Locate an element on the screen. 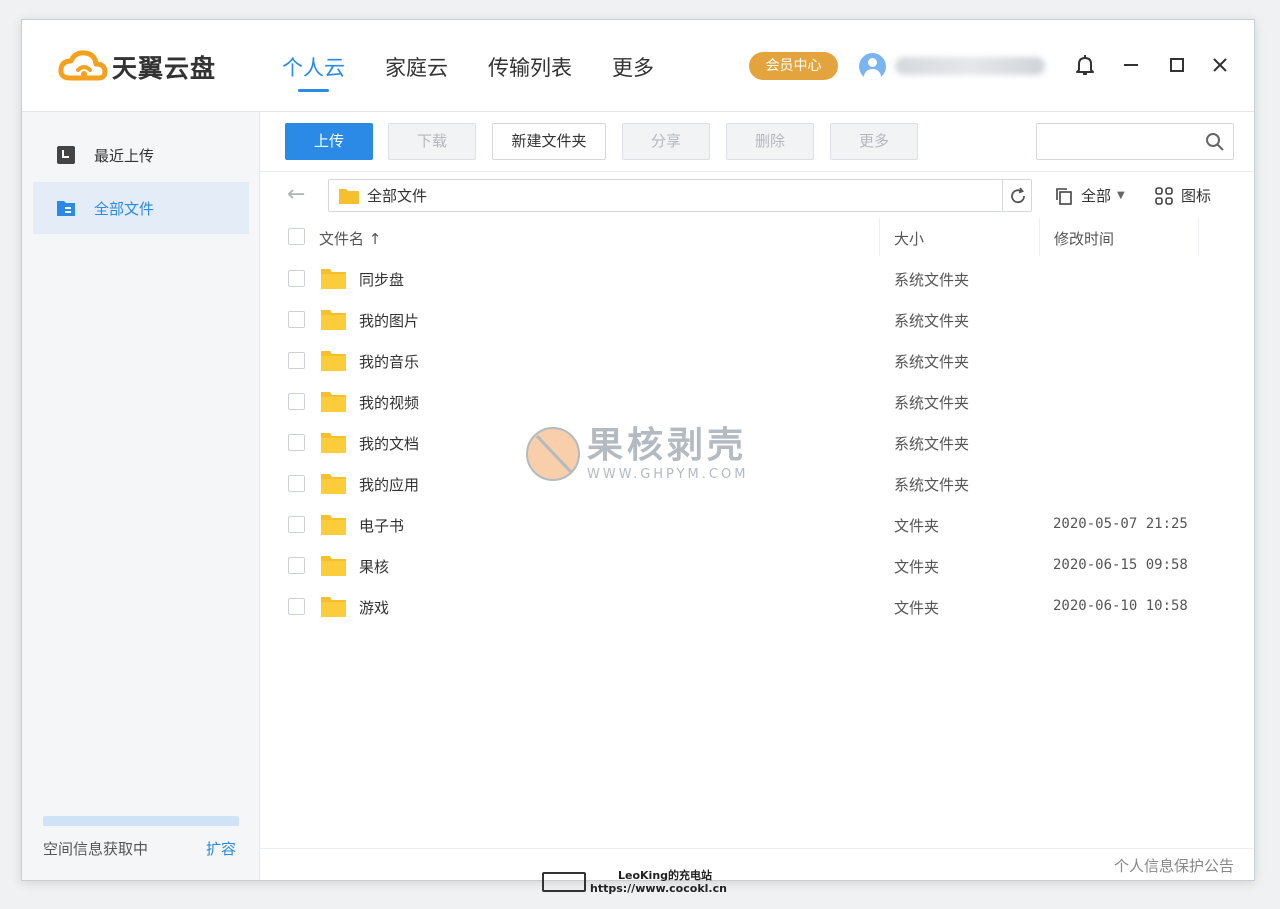 The height and width of the screenshot is (909, 1280). file-name: 我的应用 is located at coordinates (389, 484).